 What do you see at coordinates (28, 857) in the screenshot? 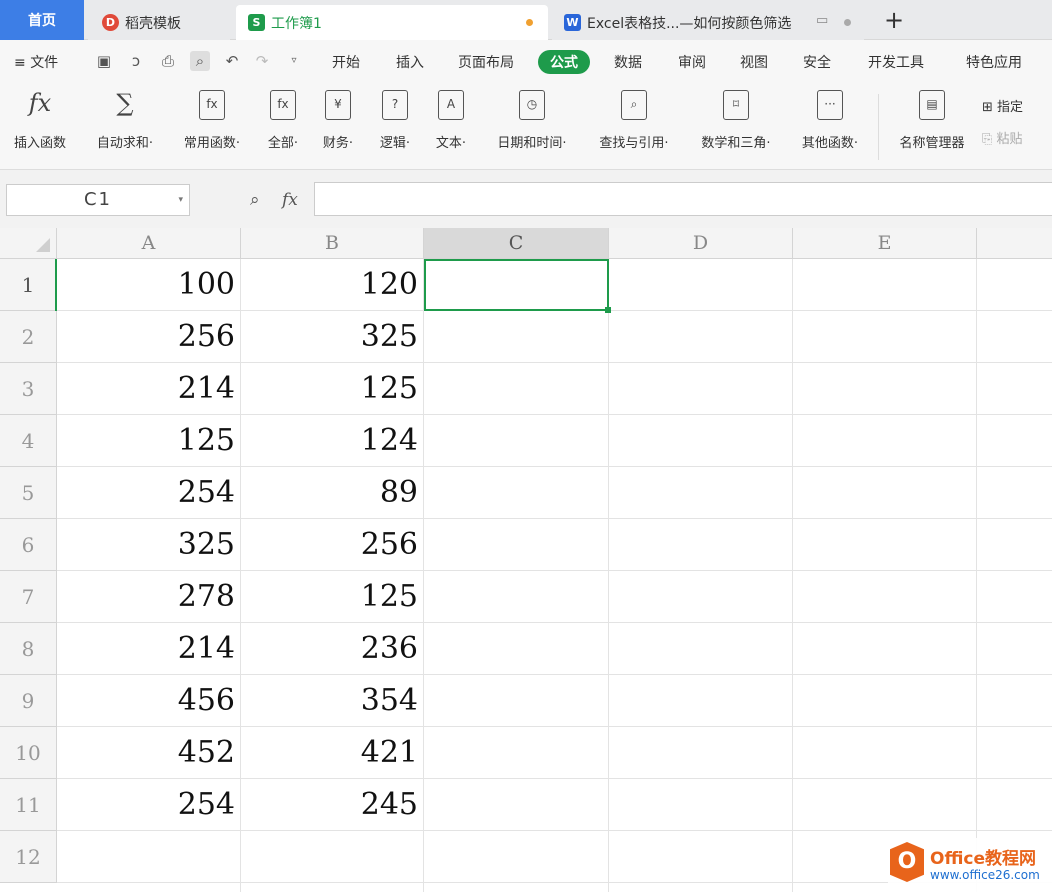
I see `row-header-12: 12` at bounding box center [28, 857].